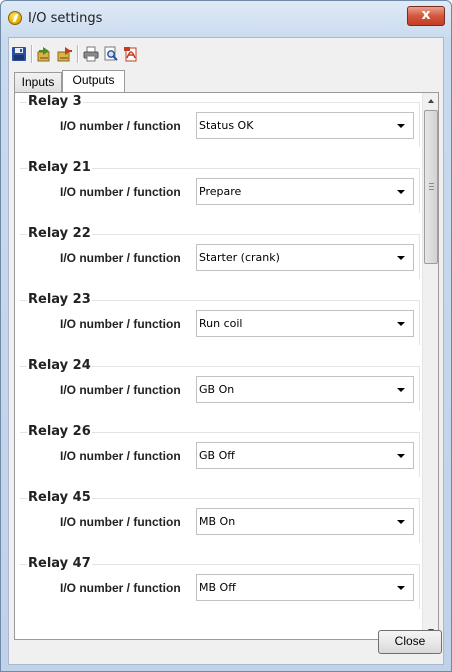 The height and width of the screenshot is (672, 452). I want to click on relay-title: Relay 26, so click(59, 431).